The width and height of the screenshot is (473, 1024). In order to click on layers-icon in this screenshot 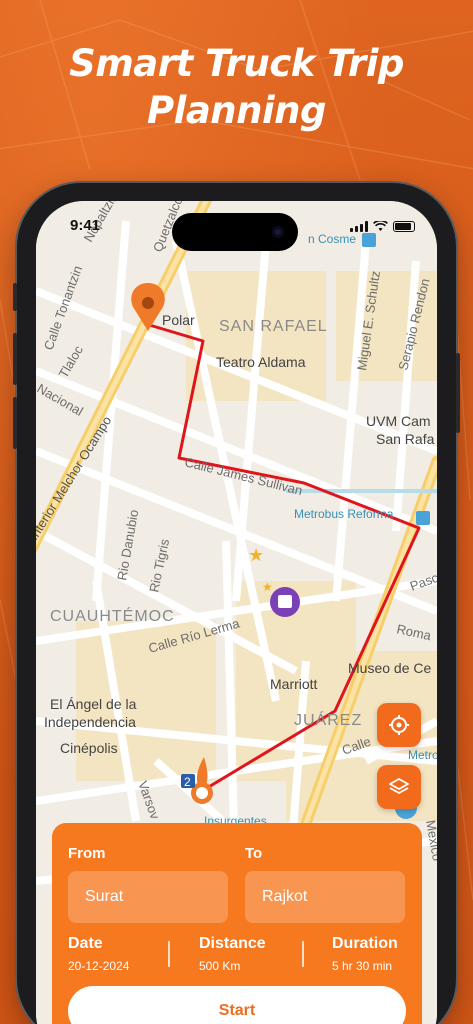, I will do `click(399, 786)`.